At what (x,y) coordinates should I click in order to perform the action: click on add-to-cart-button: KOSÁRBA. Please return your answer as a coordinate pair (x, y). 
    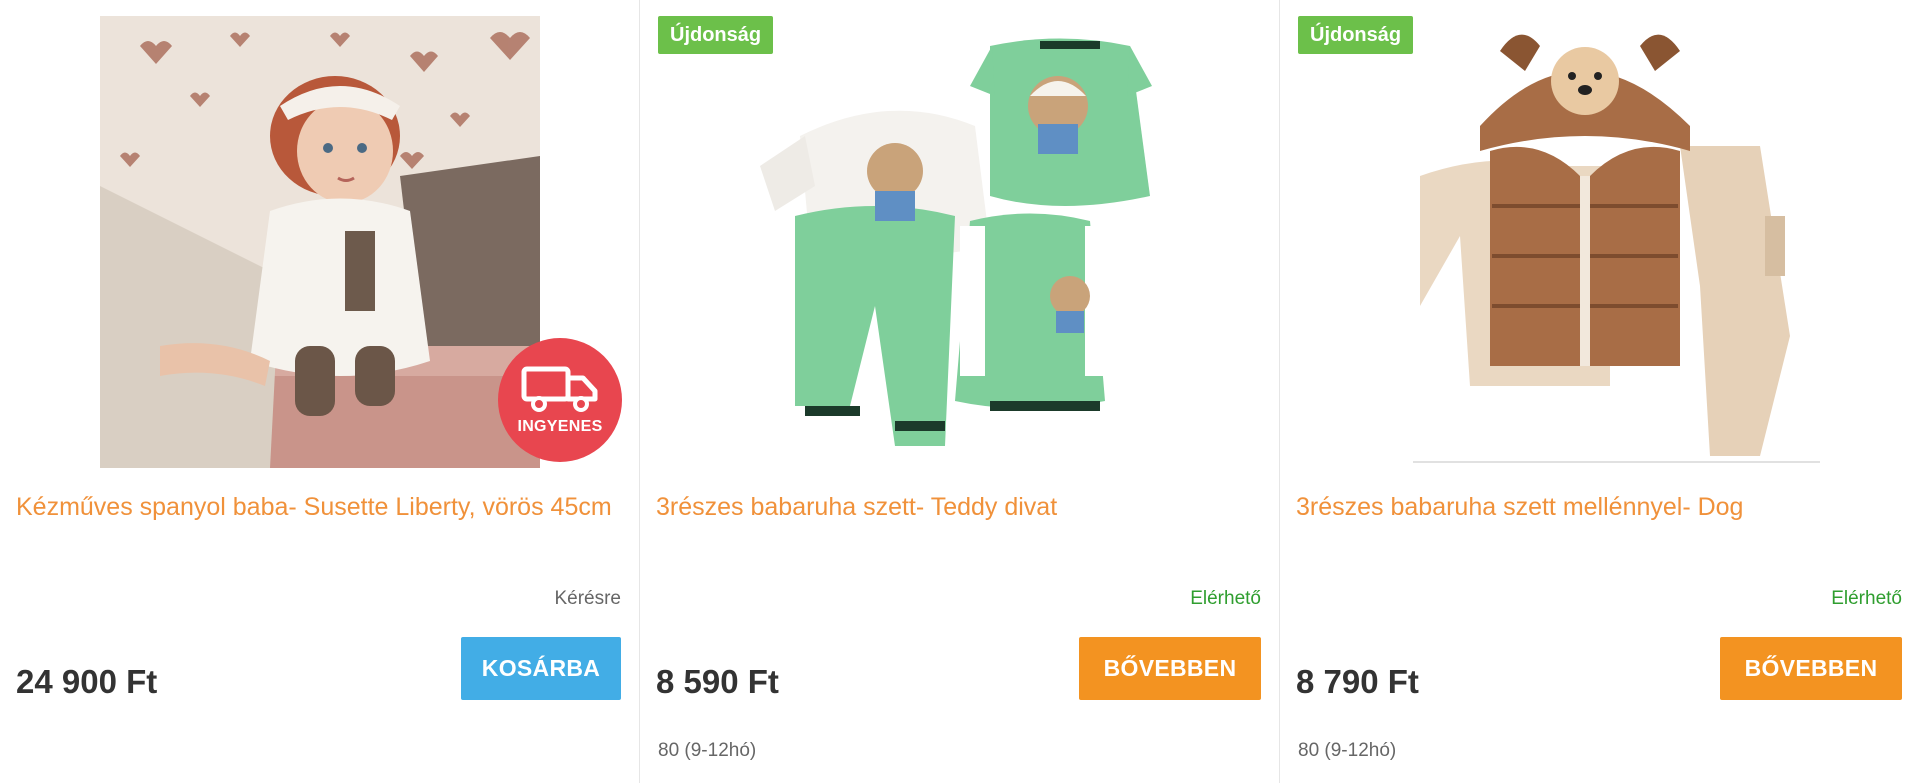
    Looking at the image, I should click on (541, 668).